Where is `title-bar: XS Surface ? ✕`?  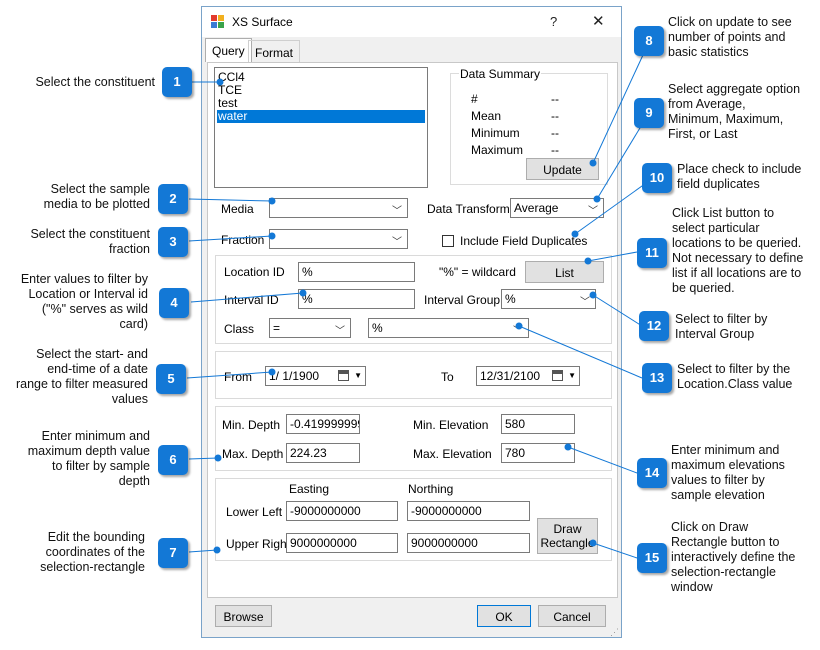 title-bar: XS Surface ? ✕ is located at coordinates (411, 22).